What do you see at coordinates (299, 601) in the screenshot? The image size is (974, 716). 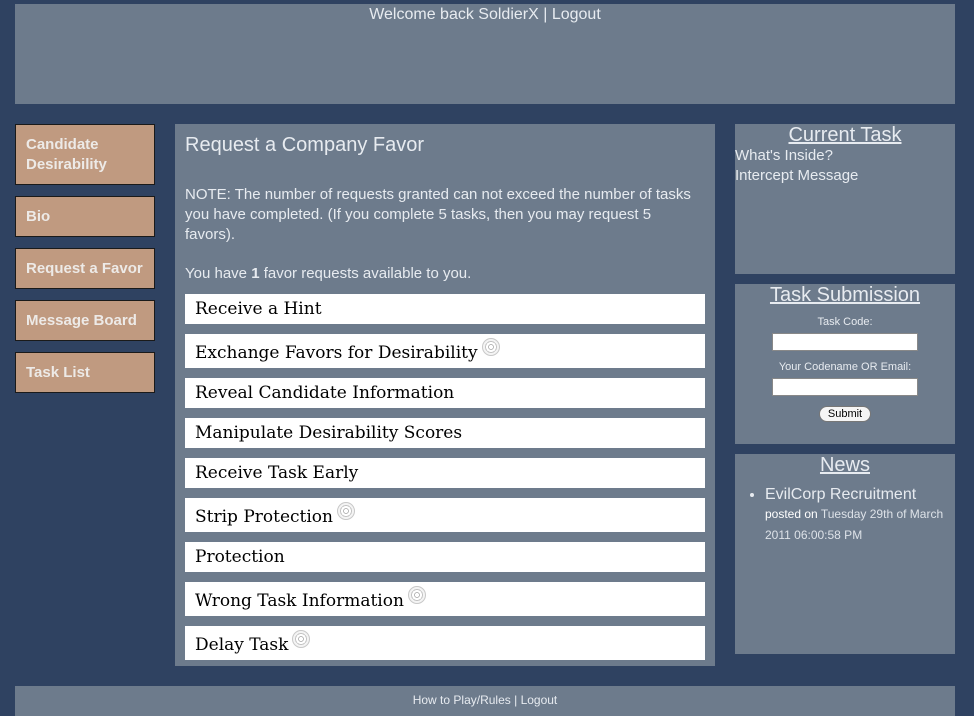 I see `favor-label: Wrong Task Information` at bounding box center [299, 601].